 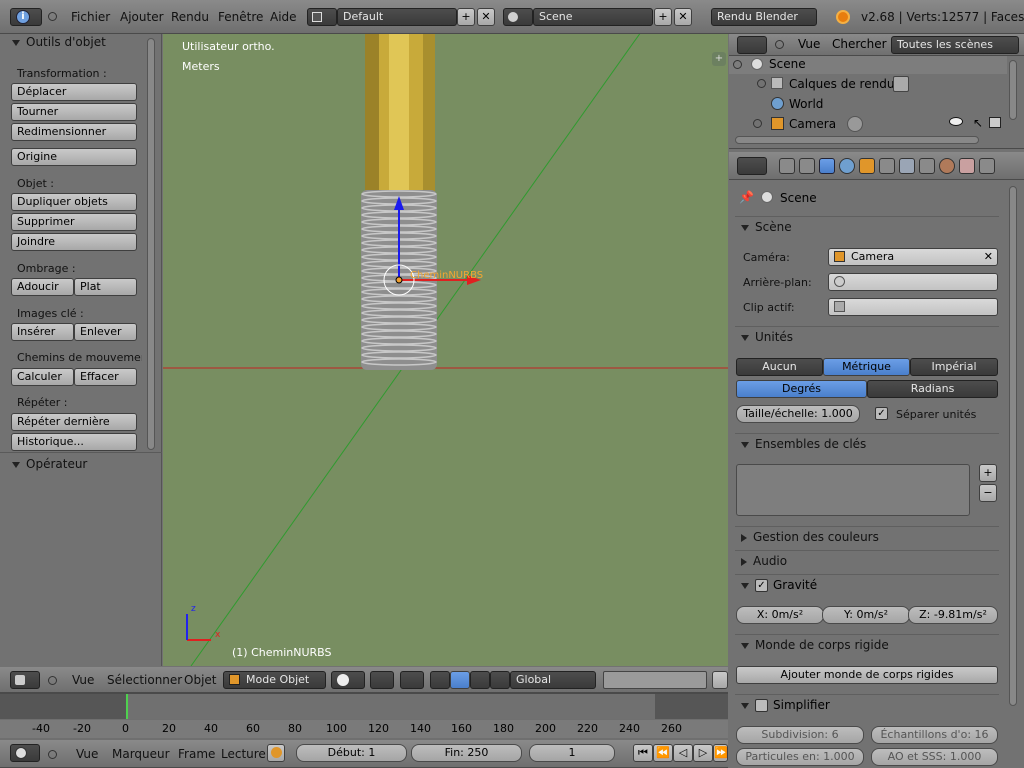 I want to click on viewport-plus-icon: +, so click(x=719, y=59).